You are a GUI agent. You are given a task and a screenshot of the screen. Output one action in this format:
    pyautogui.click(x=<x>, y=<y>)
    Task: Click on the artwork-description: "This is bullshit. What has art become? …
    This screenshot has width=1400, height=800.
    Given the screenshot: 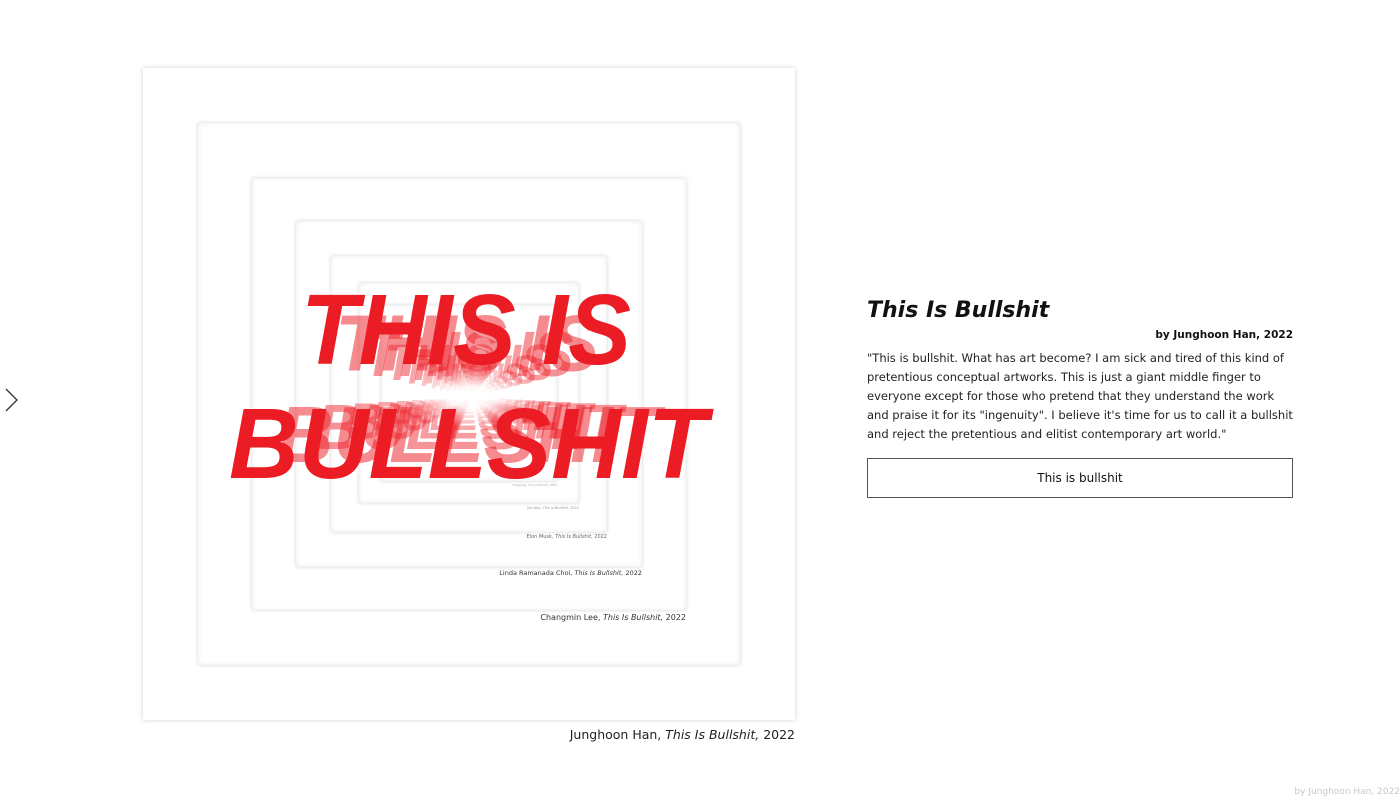 What is the action you would take?
    pyautogui.click(x=1080, y=396)
    